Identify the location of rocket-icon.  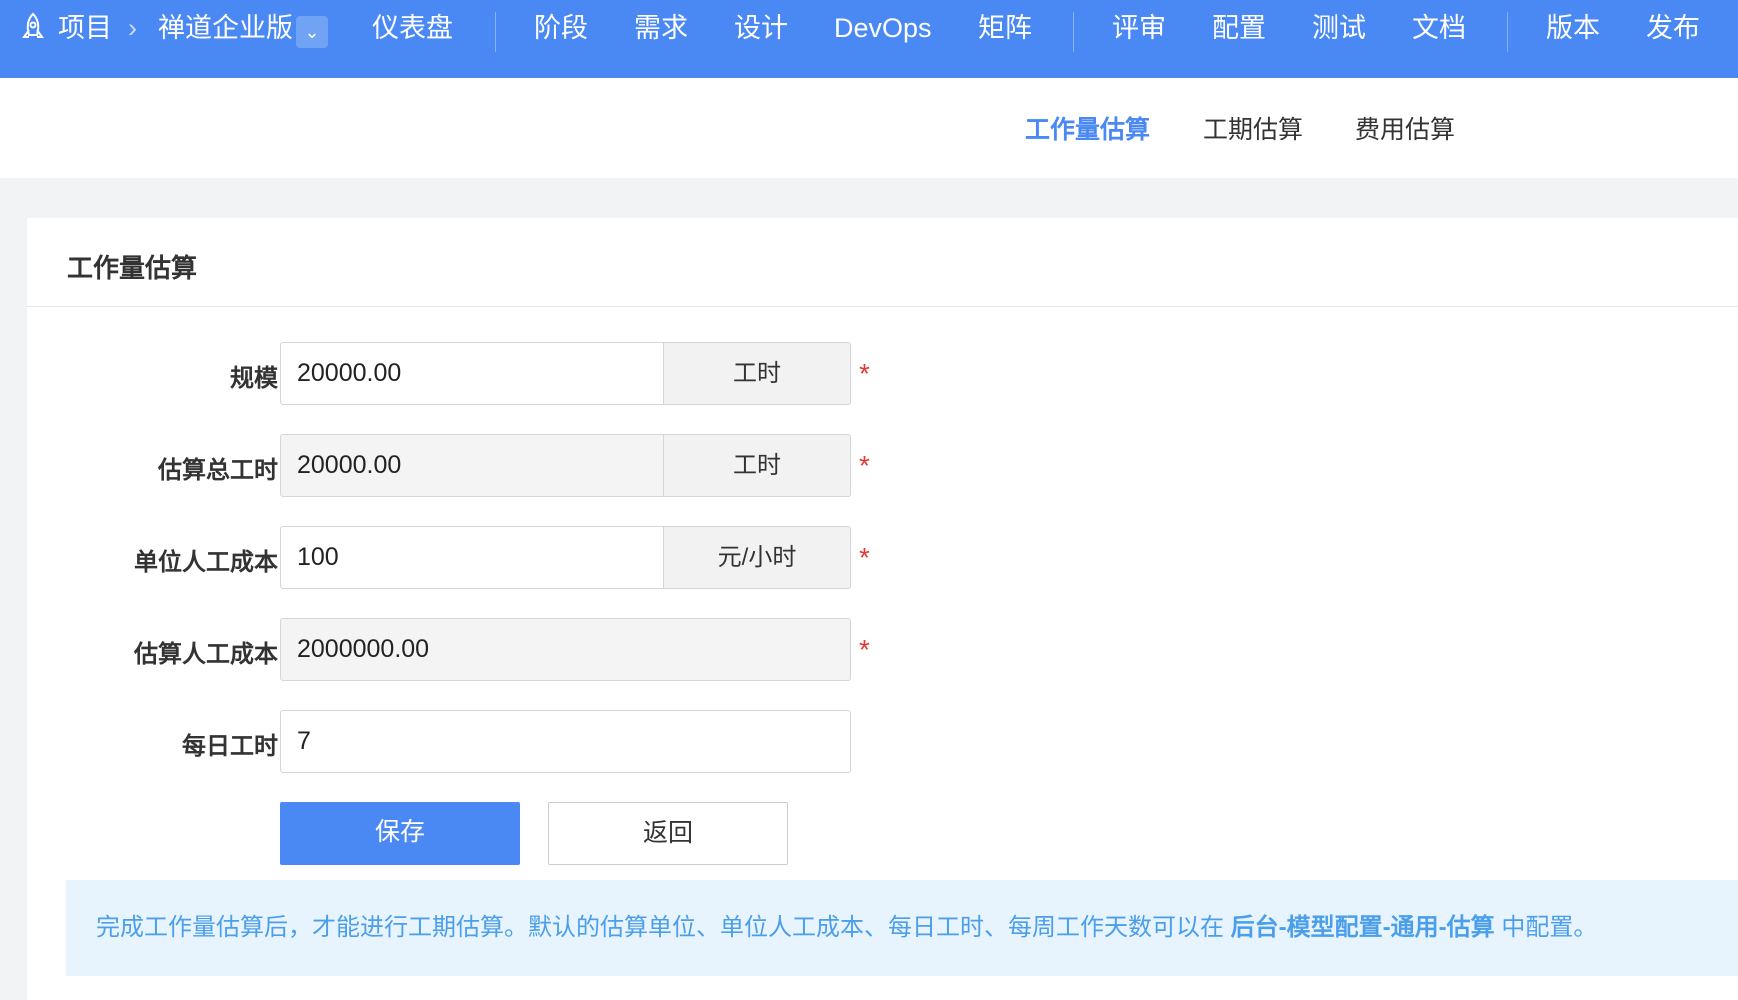
(33, 30).